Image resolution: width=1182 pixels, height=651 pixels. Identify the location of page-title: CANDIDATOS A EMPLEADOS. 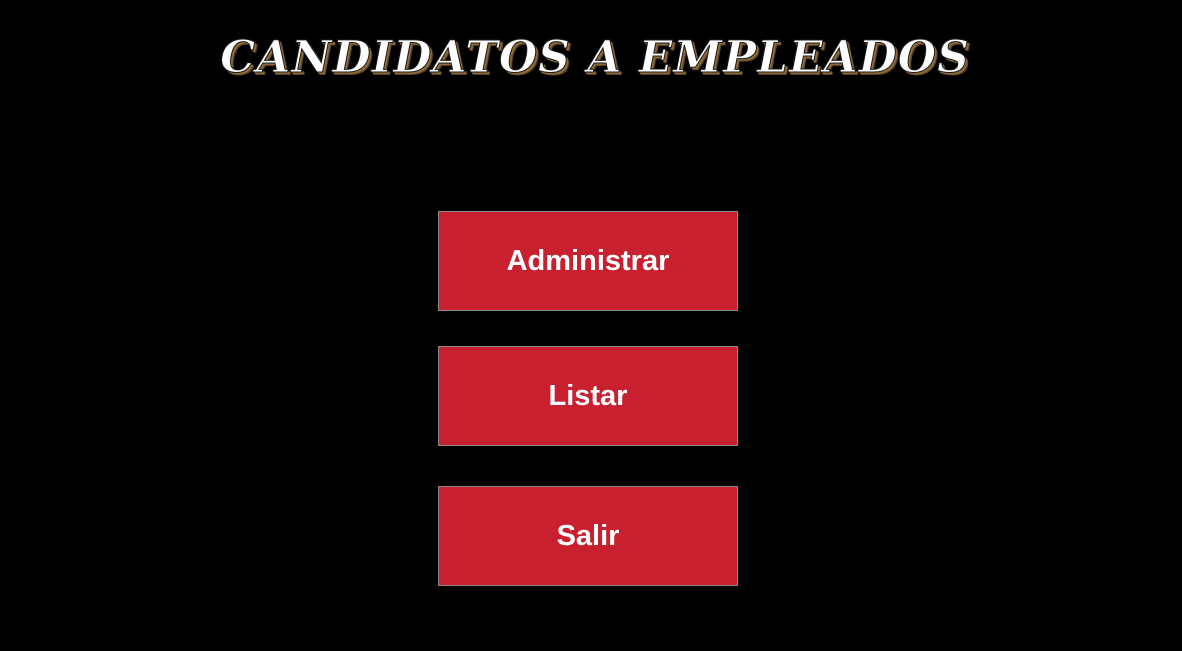
(595, 58).